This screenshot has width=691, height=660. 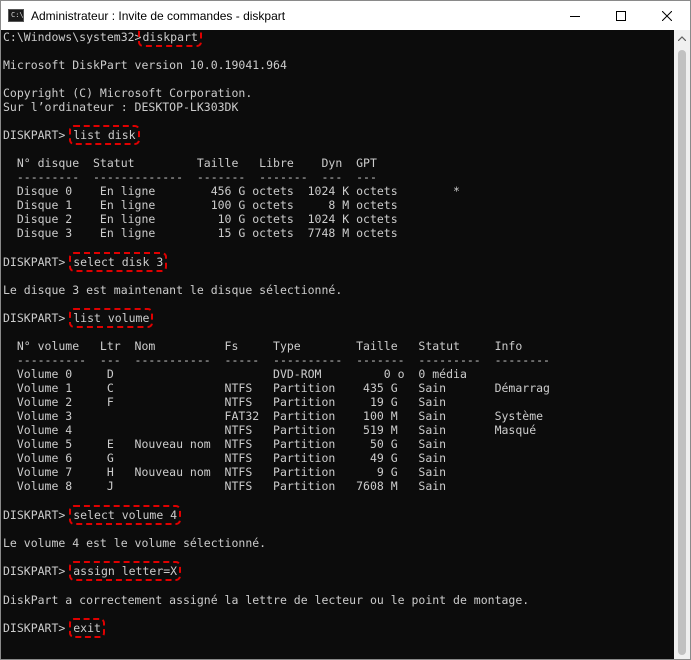 I want to click on command-assign-letter: assign letter=X, so click(x=125, y=571).